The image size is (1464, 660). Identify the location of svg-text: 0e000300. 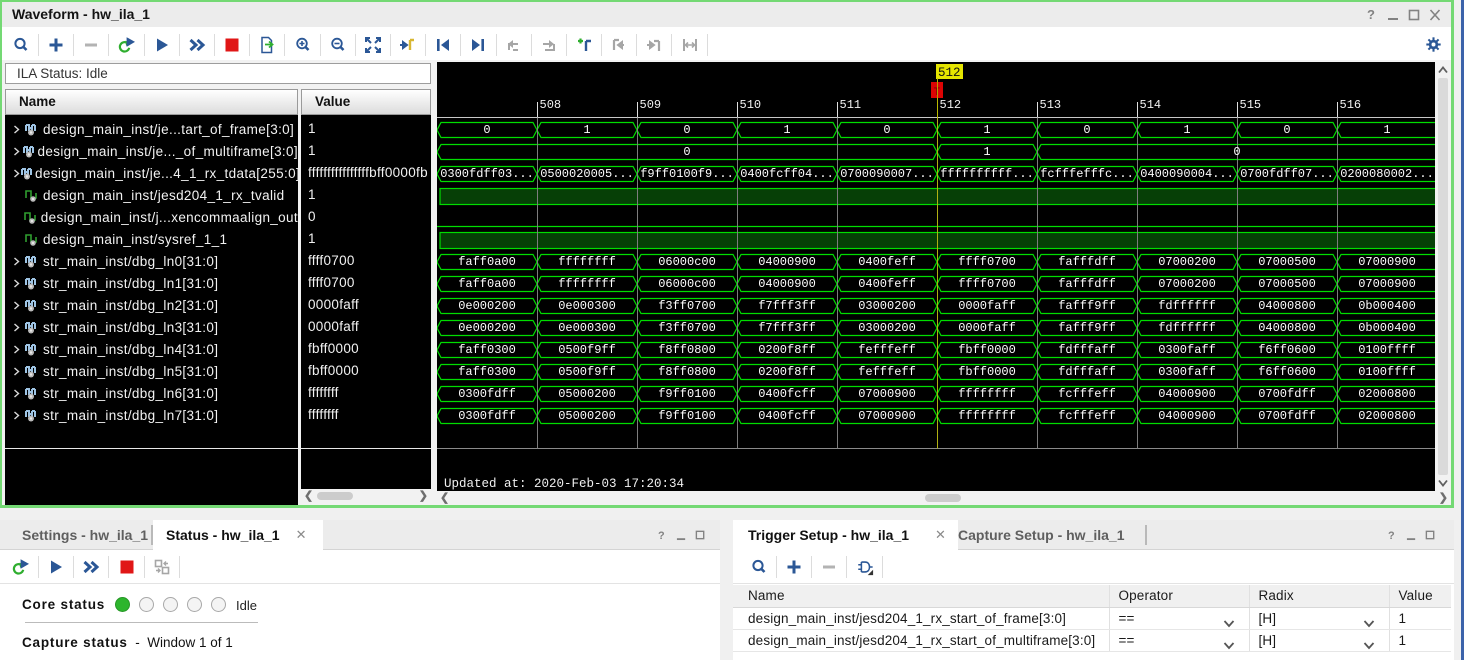
(587, 306).